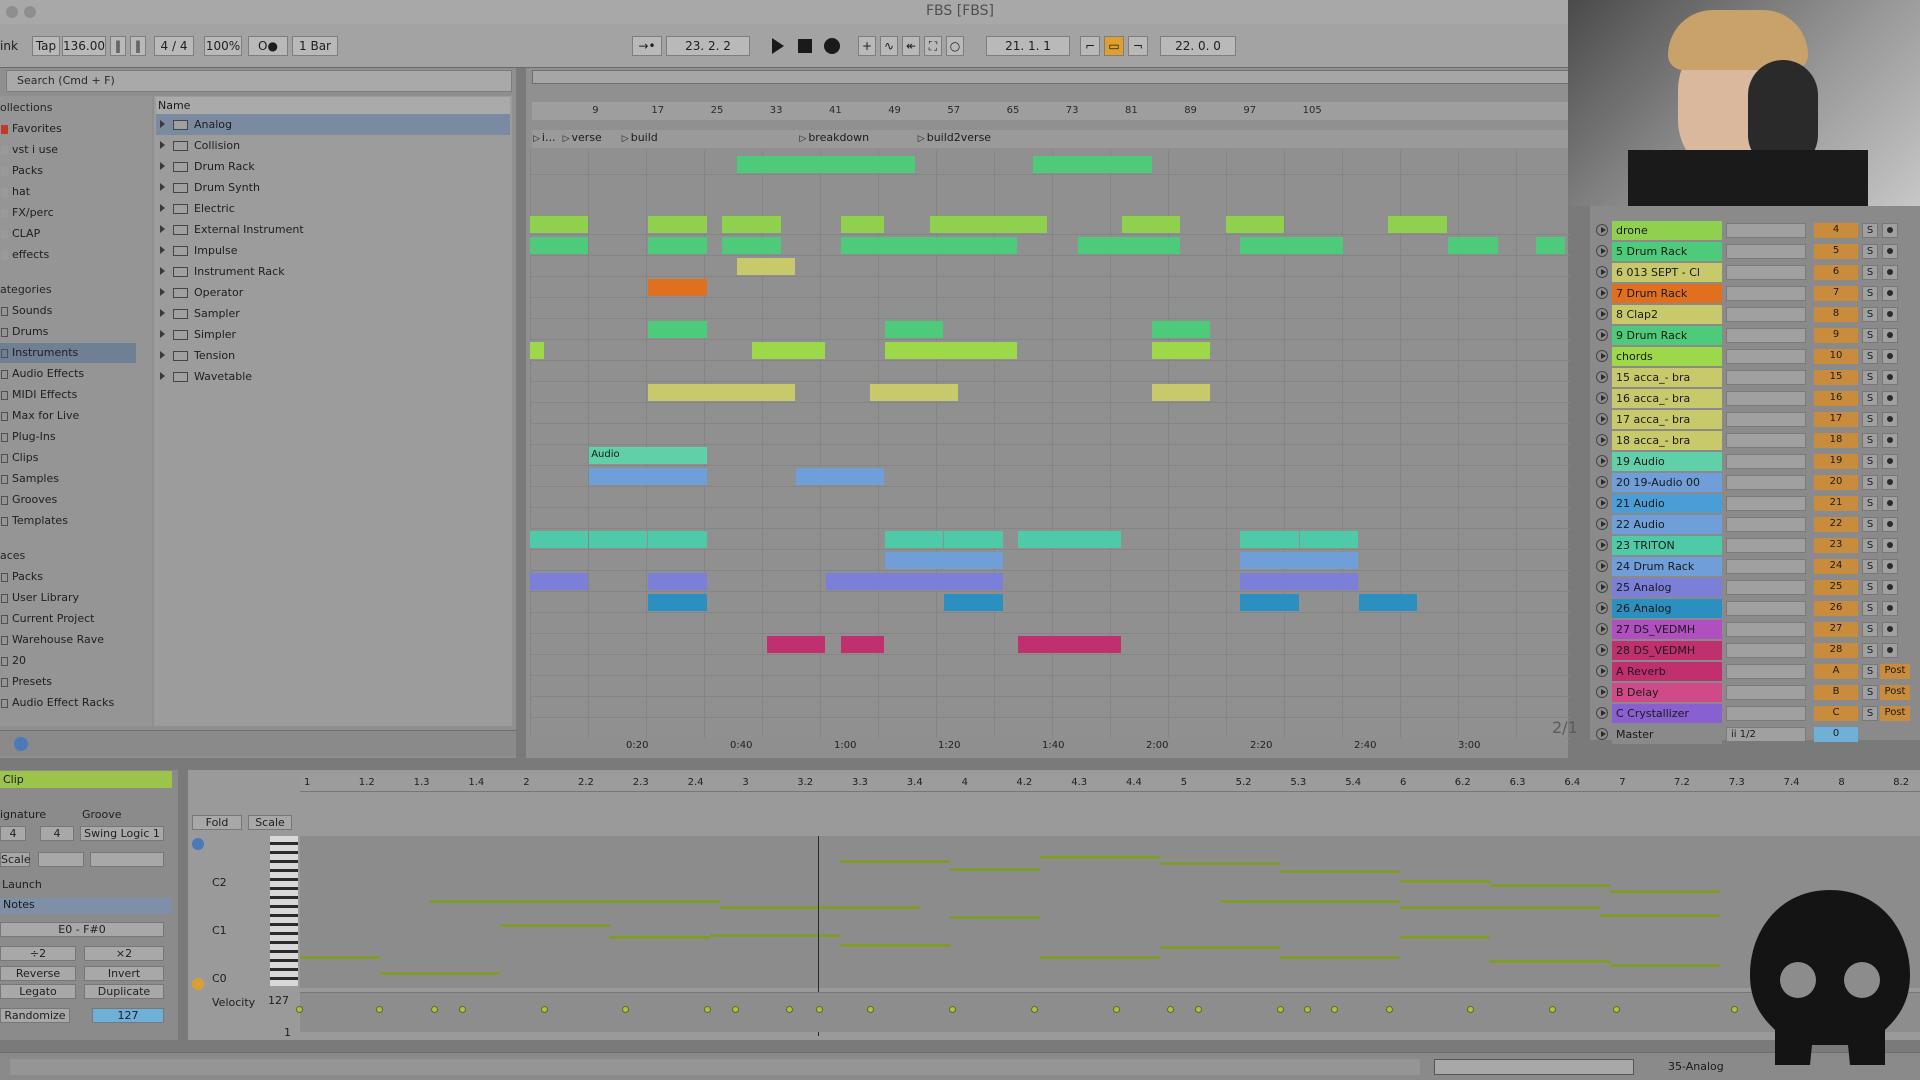  Describe the element at coordinates (955, 46) in the screenshot. I see `session-record-icon: ○` at that location.